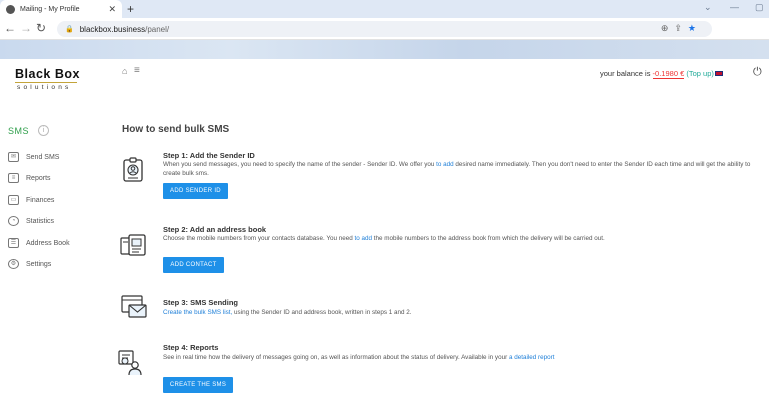  Describe the element at coordinates (19, 131) in the screenshot. I see `sidebar-title: SMS` at that location.